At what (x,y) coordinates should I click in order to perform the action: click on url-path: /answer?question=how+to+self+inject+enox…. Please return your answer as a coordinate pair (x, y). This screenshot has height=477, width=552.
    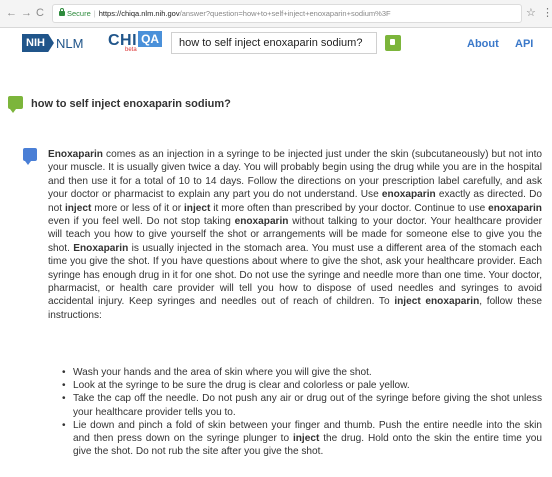
    Looking at the image, I should click on (285, 13).